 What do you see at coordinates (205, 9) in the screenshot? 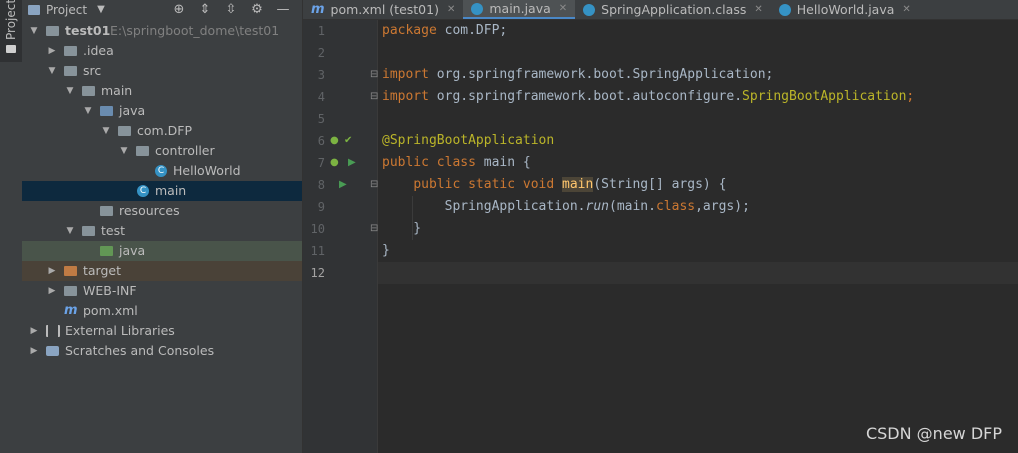
I see `expand-all-icon: ⇕` at bounding box center [205, 9].